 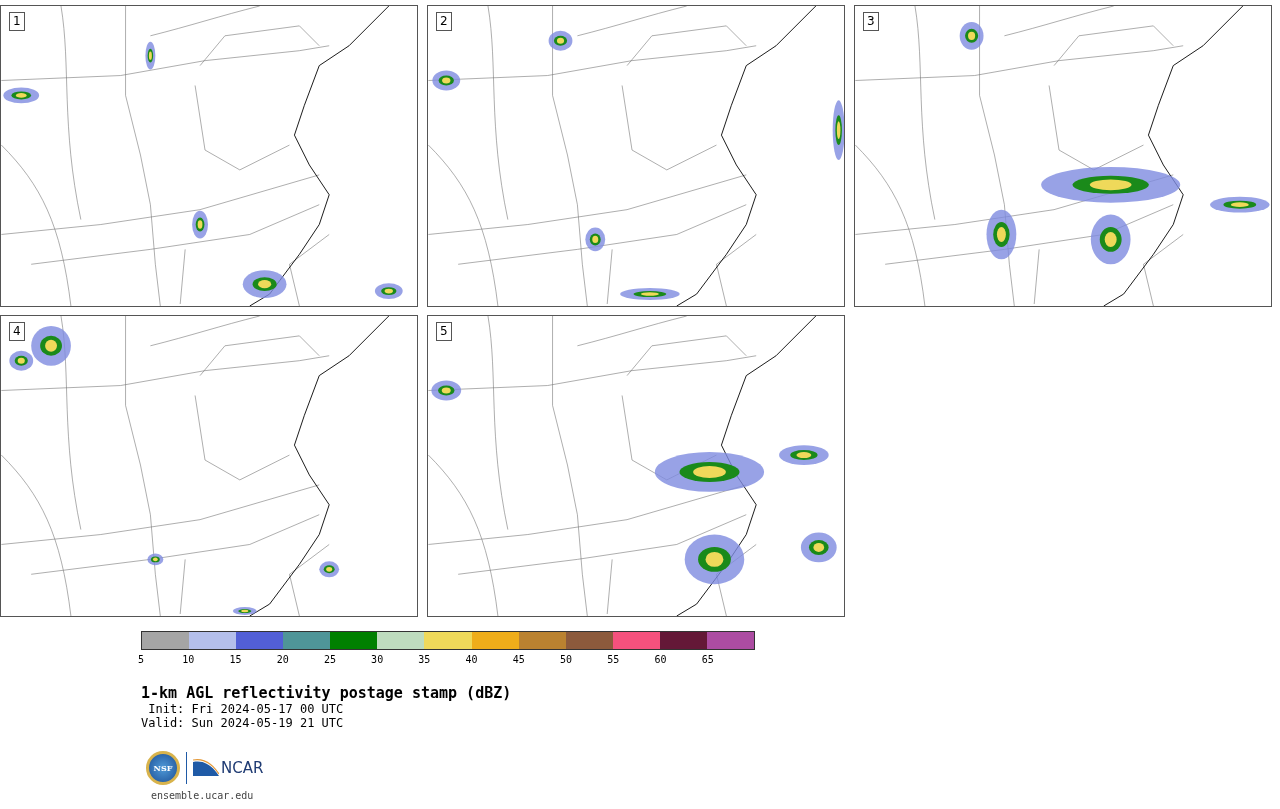 I want to click on panel-number: 3, so click(x=871, y=21).